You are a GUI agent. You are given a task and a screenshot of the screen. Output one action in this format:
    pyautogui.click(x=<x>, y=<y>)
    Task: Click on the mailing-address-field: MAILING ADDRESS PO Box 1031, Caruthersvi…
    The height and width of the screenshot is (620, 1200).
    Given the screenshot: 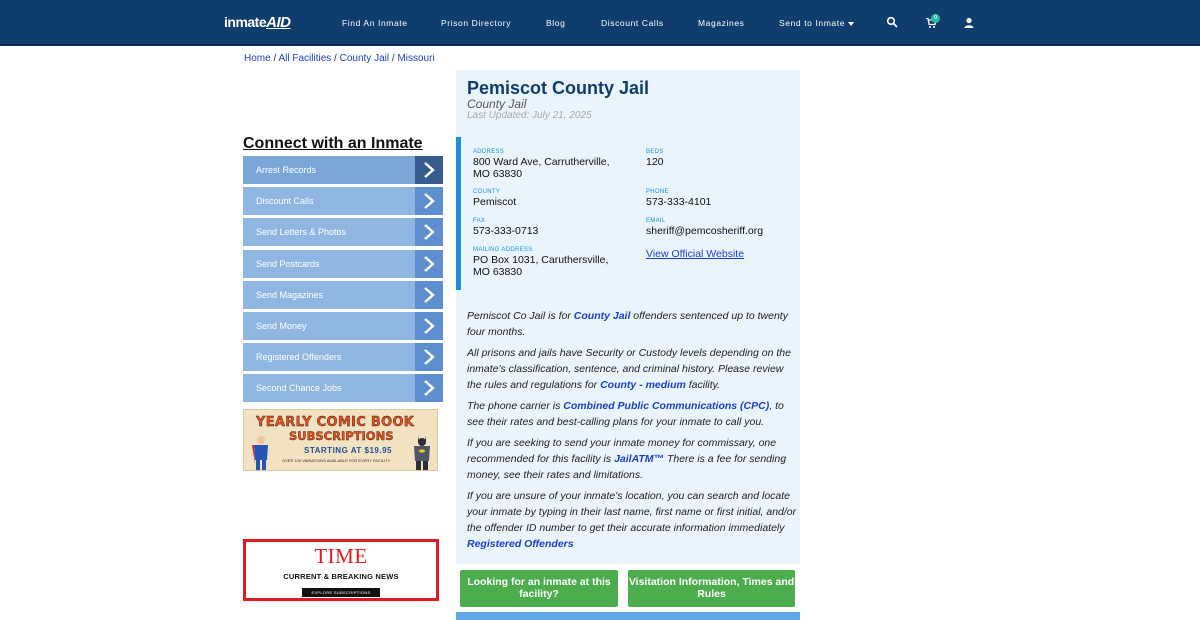 What is the action you would take?
    pyautogui.click(x=540, y=262)
    